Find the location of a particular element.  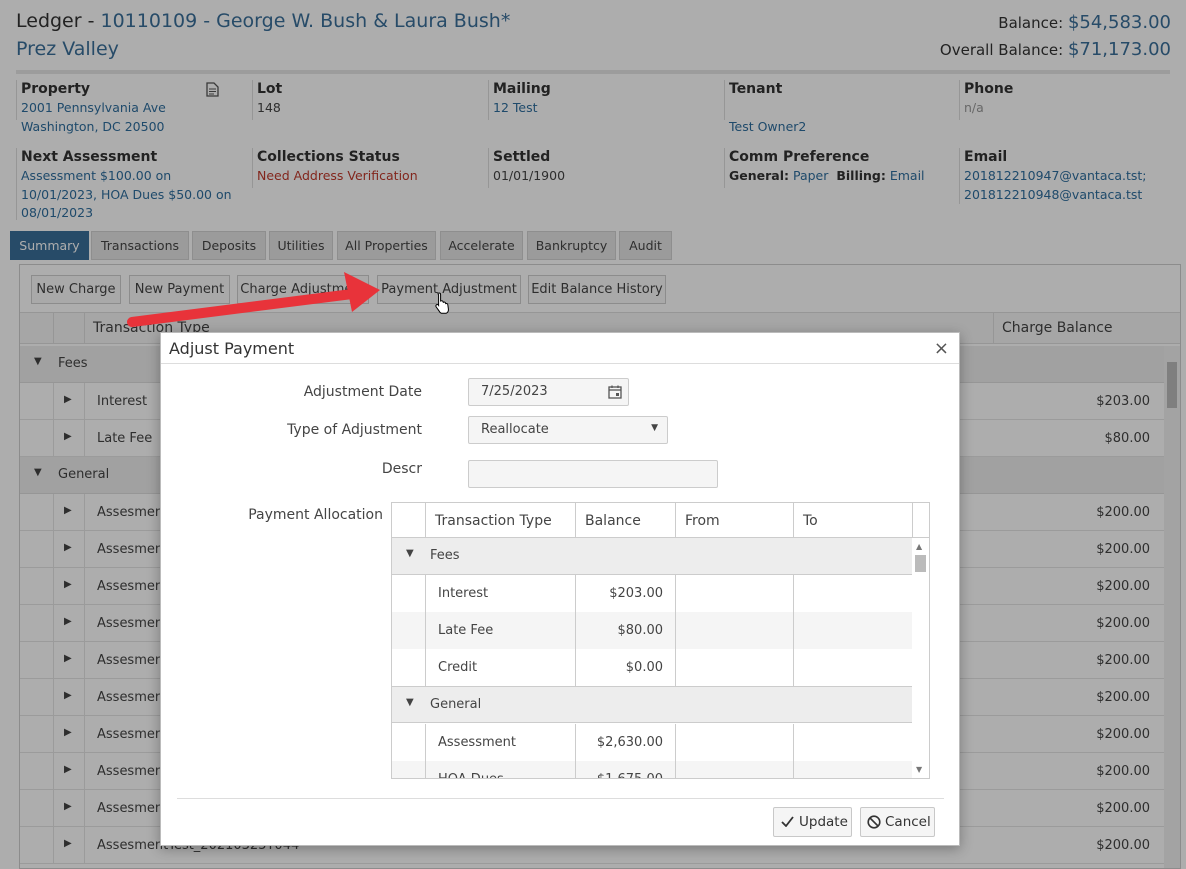

allocation-scrollbar: ▲ ▼ is located at coordinates (920, 658).